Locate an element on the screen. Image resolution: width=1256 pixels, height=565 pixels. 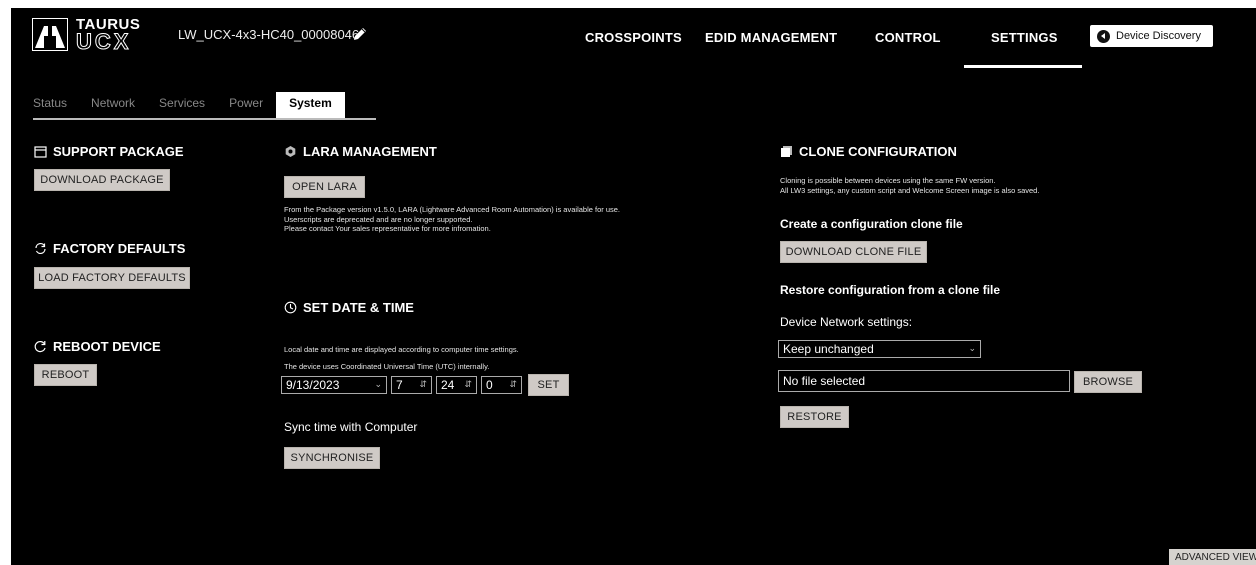
date-select: 9/13/2023 ⌄ is located at coordinates (334, 385).